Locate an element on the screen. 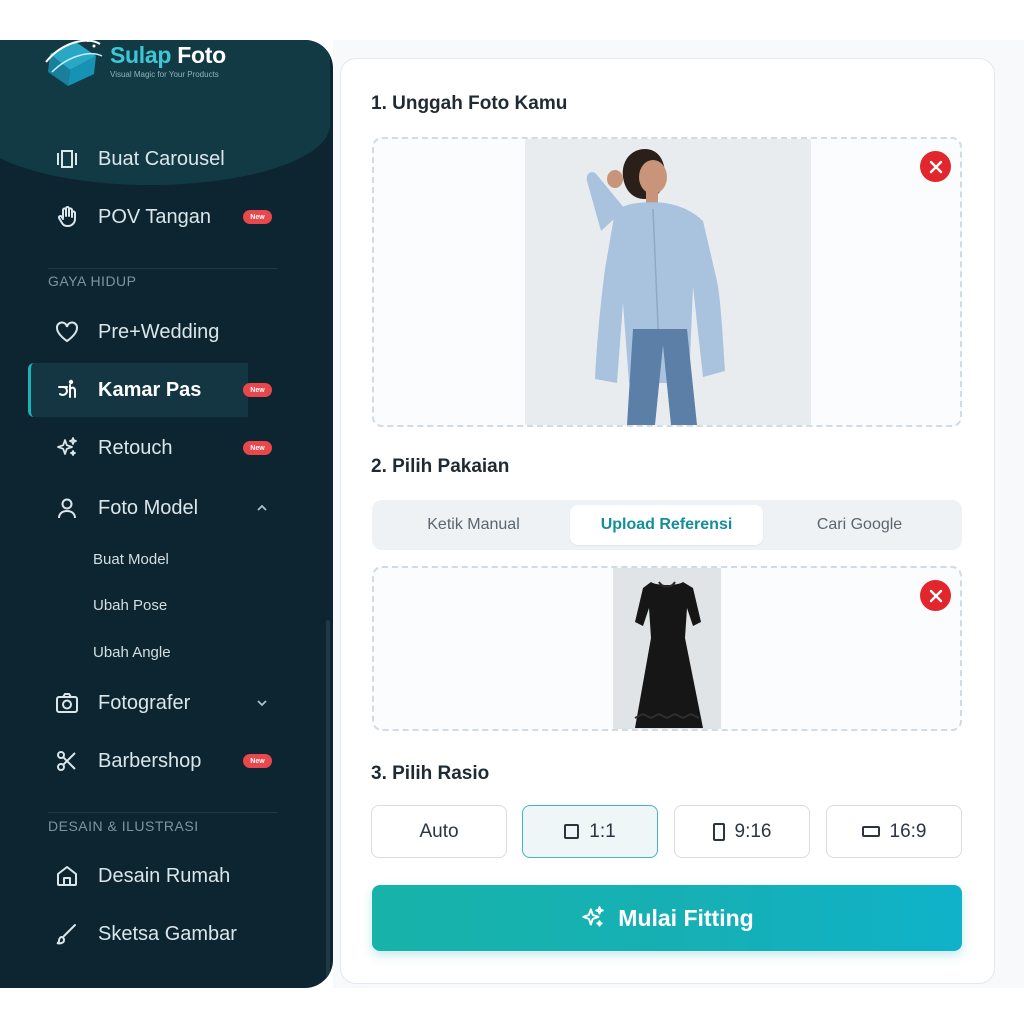 The width and height of the screenshot is (1024, 1024). section-label-desain-ilustrasi: DESAIN & ILUSTRASI is located at coordinates (123, 826).